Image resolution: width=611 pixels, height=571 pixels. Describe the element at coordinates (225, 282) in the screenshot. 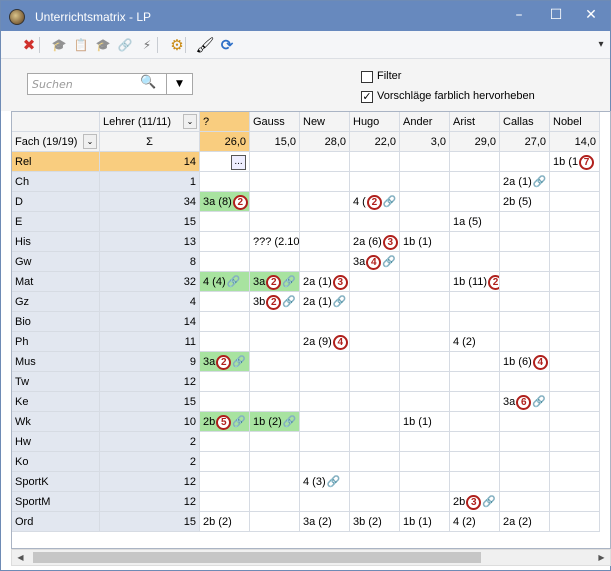

I see `matrix-cell: 4 (4)🔗` at that location.